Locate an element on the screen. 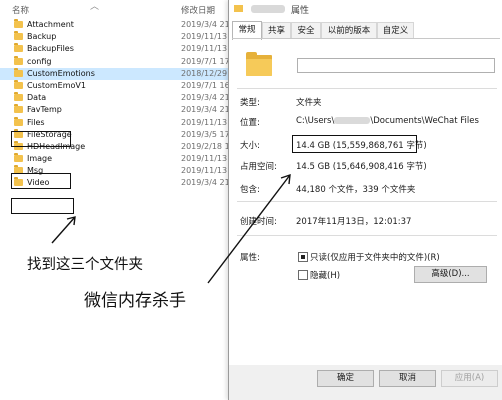 This screenshot has height=400, width=502. file-date: 2018/12/29 is located at coordinates (204, 73).